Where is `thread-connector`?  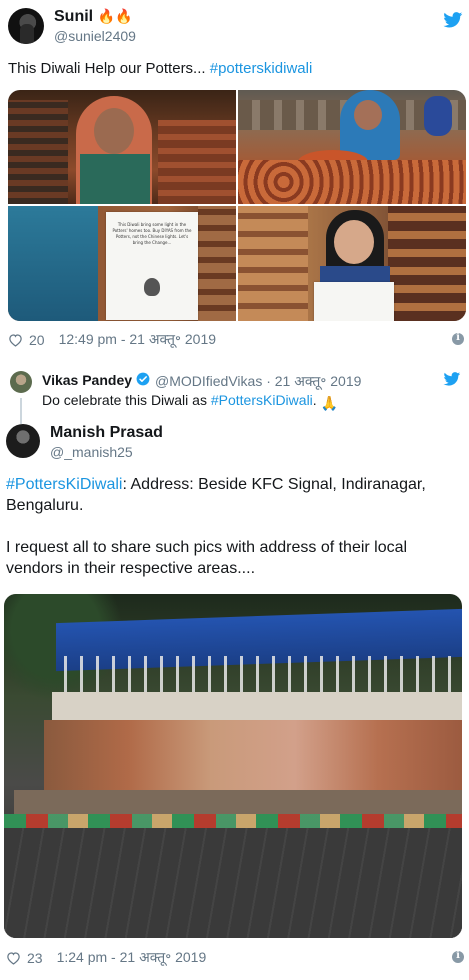 thread-connector is located at coordinates (21, 411).